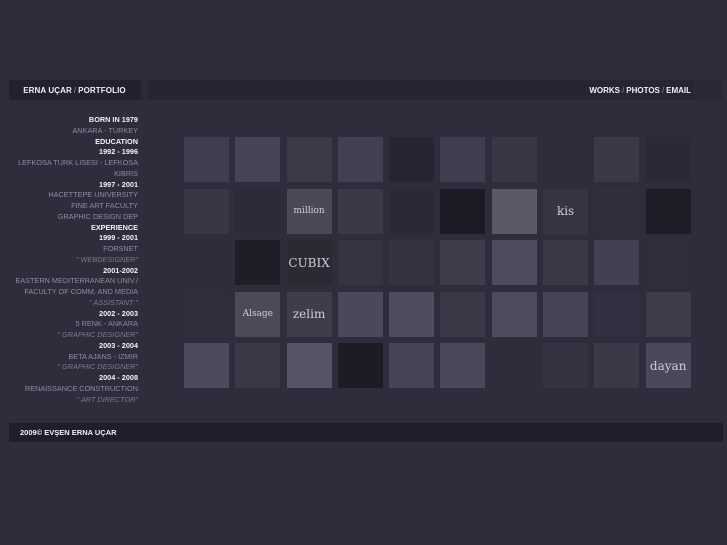 The width and height of the screenshot is (727, 545). What do you see at coordinates (113, 302) in the screenshot?
I see `bio-role: " ASSISTANT "` at bounding box center [113, 302].